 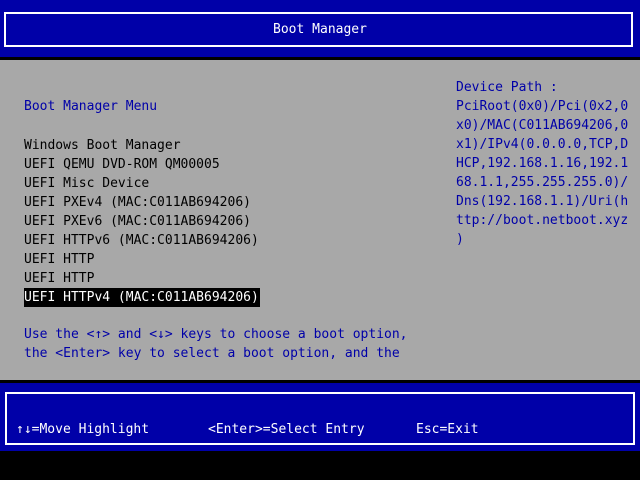 I want to click on boot-option-misc-device: UEFI Misc Device, so click(x=87, y=183).